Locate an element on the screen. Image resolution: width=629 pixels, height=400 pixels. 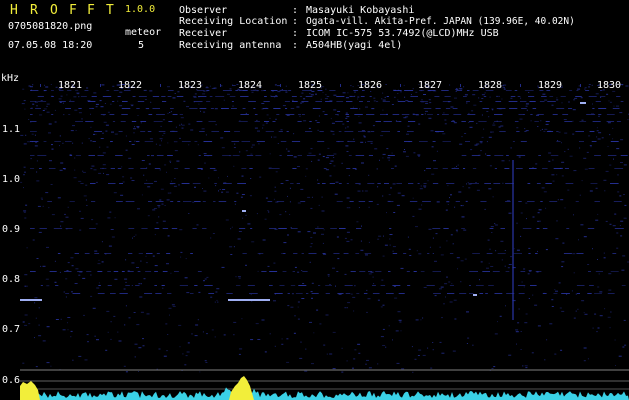
y-tick-label: 1.0 is located at coordinates (11, 179).